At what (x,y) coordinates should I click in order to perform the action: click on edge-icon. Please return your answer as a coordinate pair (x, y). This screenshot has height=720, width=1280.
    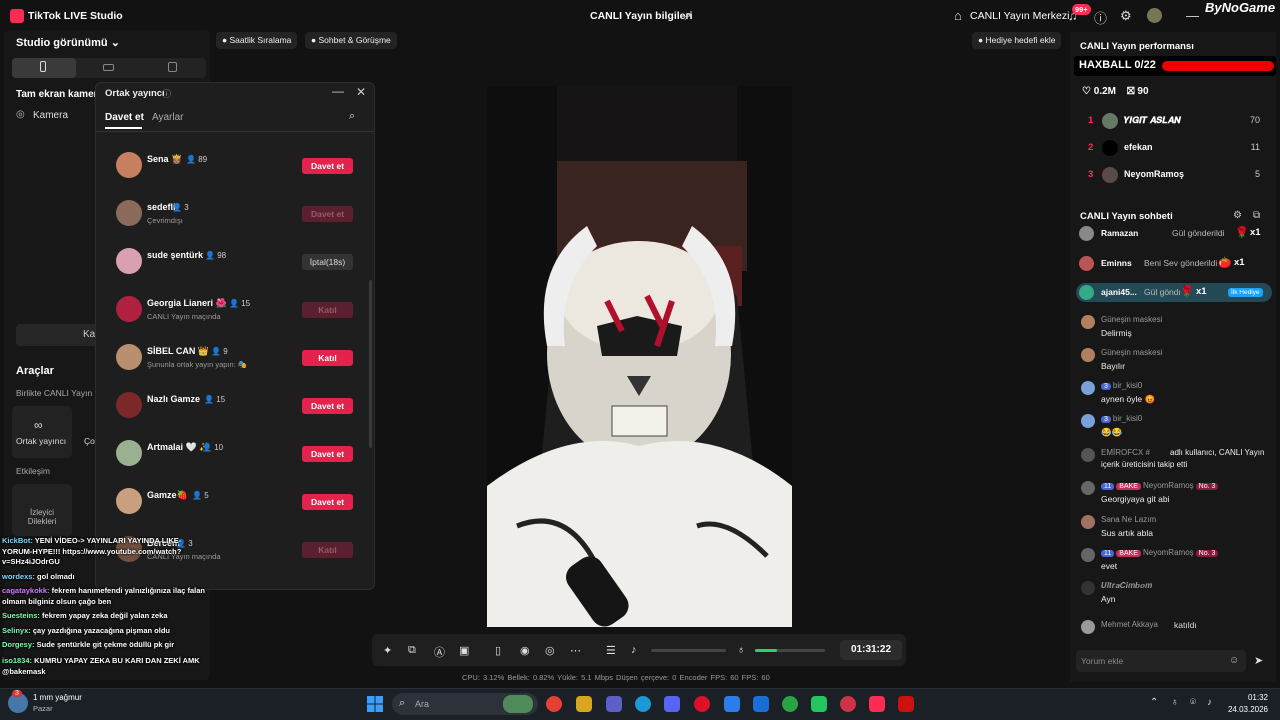
    Looking at the image, I should click on (643, 704).